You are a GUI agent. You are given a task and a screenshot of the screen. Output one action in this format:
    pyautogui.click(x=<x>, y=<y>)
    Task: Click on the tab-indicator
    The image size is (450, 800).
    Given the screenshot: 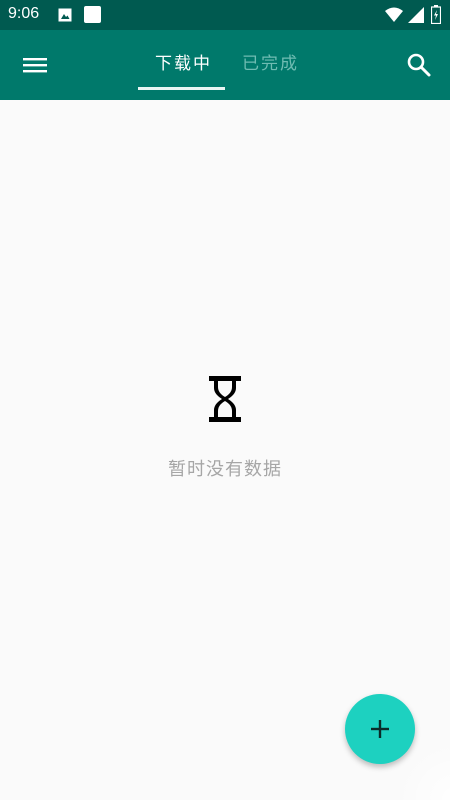 What is the action you would take?
    pyautogui.click(x=181, y=88)
    